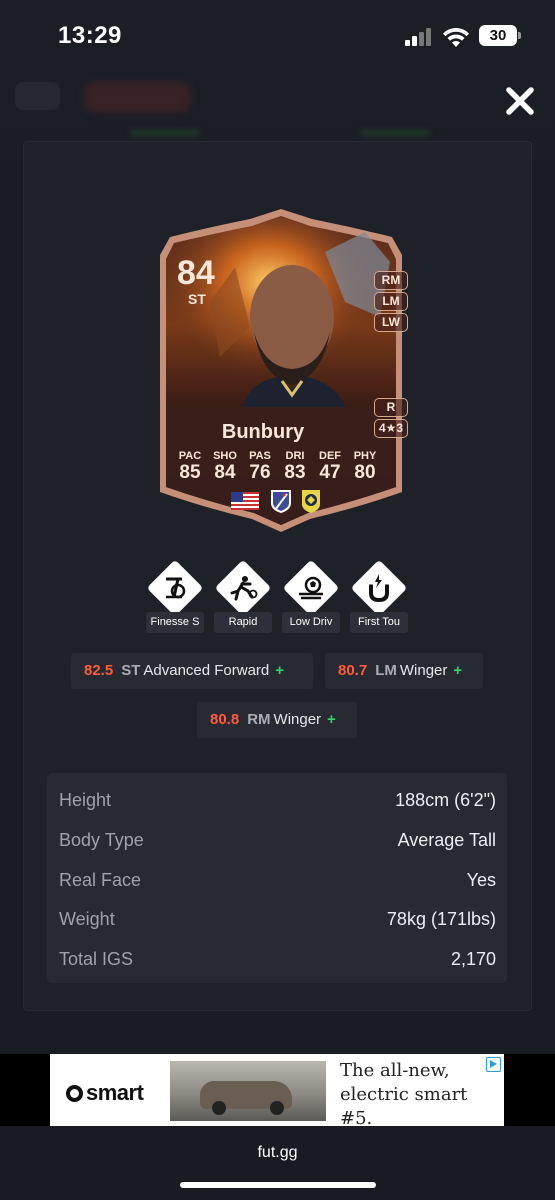 This screenshot has width=555, height=1200. I want to click on info-label: Weight, so click(87, 919).